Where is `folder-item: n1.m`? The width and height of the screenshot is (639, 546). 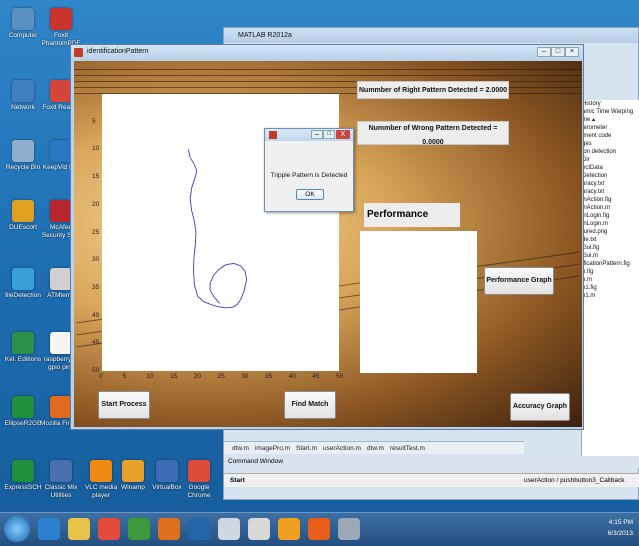 folder-item: n1.m is located at coordinates (610, 296).